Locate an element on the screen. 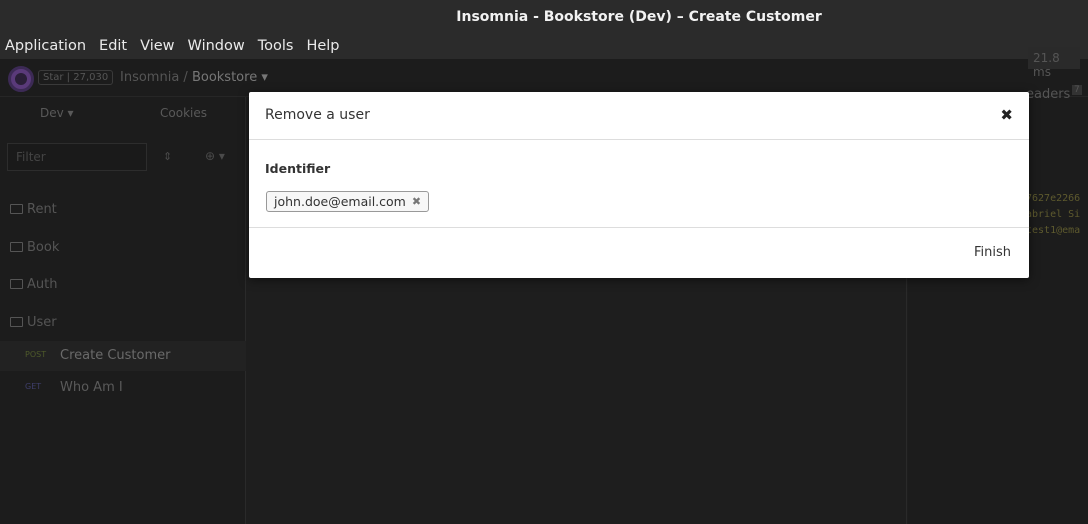  folder-book: Book is located at coordinates (34, 247).